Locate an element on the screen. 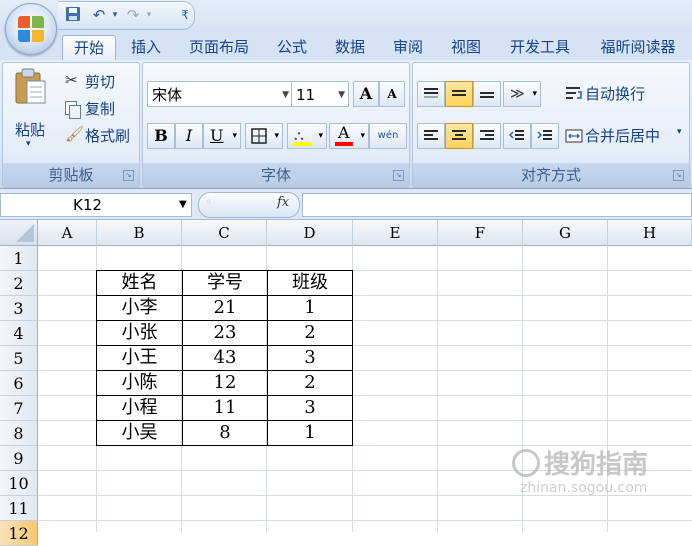 The image size is (692, 546). decrease-indent-icon is located at coordinates (516, 135).